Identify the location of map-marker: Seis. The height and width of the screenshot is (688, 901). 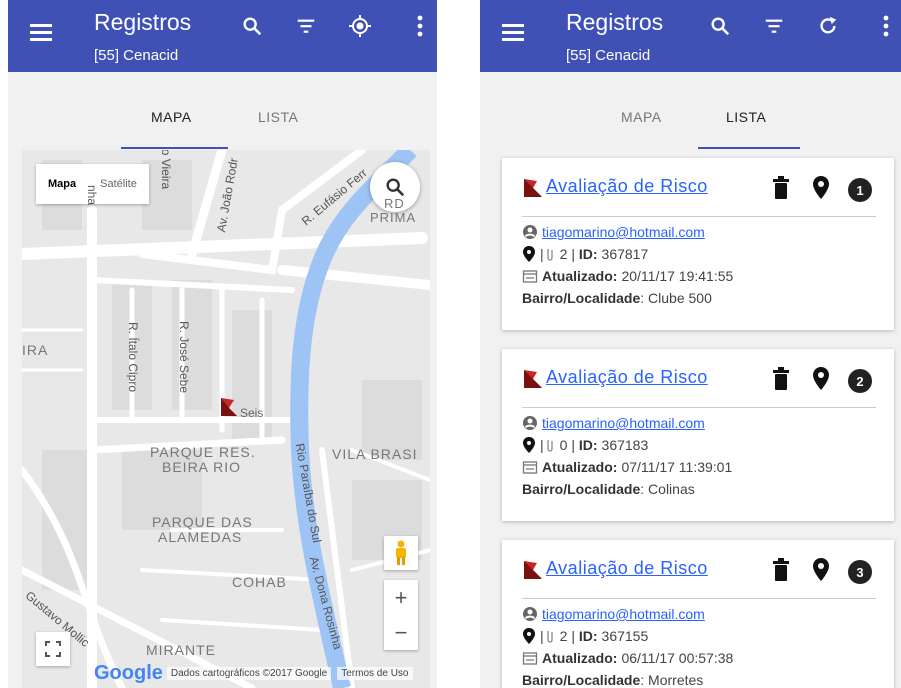
(240, 409).